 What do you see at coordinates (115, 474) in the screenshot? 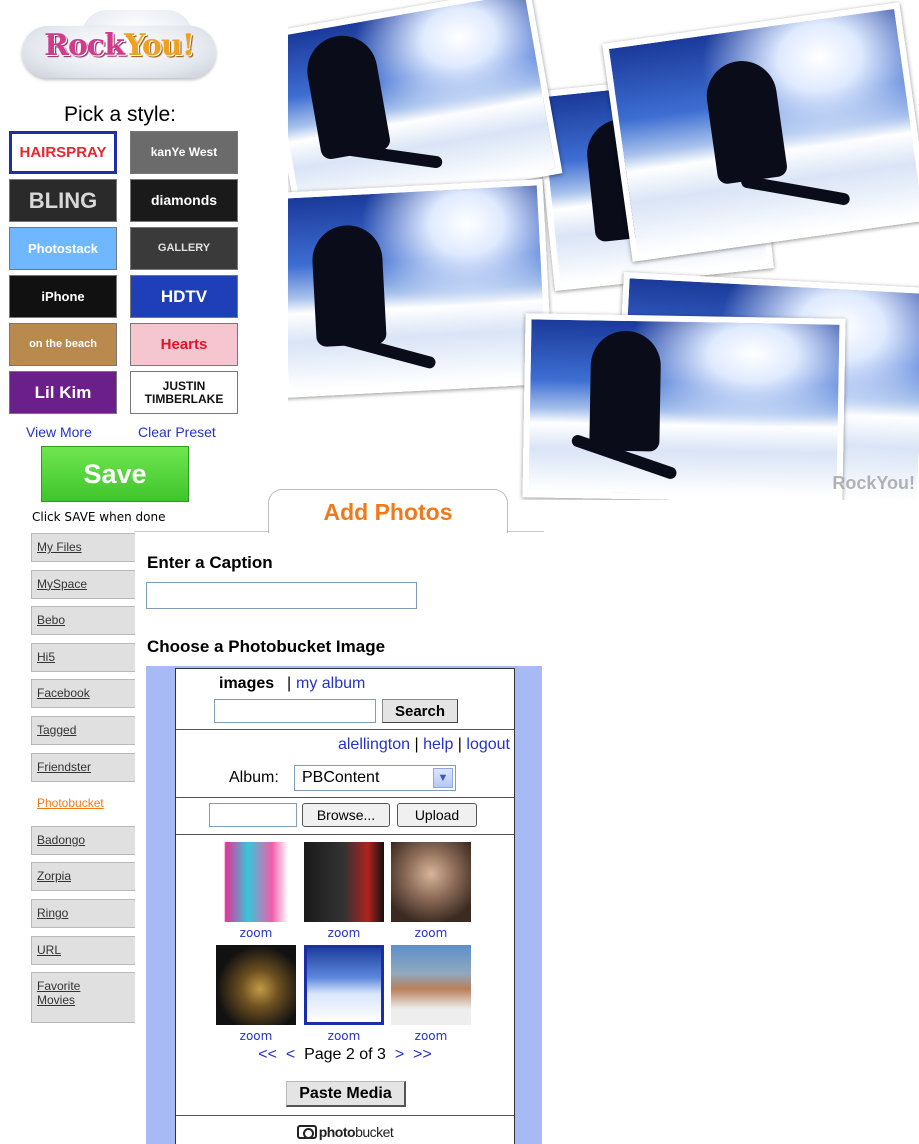
I see `save-button: Save` at bounding box center [115, 474].